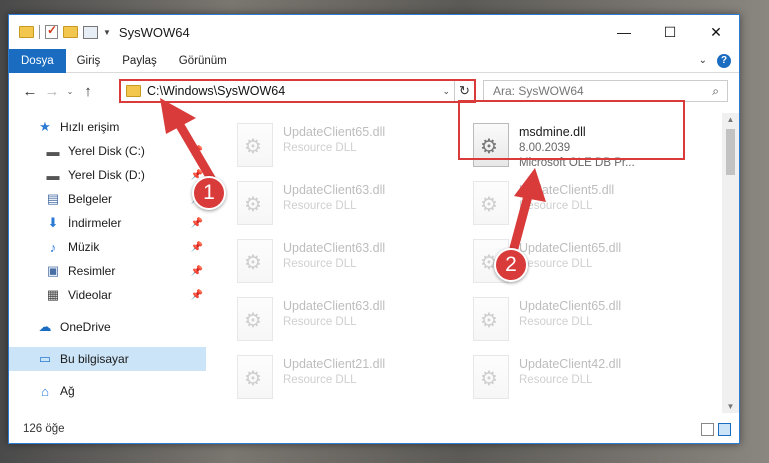 Image resolution: width=769 pixels, height=463 pixels. Describe the element at coordinates (203, 61) in the screenshot. I see `tab-view: Görünüm` at that location.